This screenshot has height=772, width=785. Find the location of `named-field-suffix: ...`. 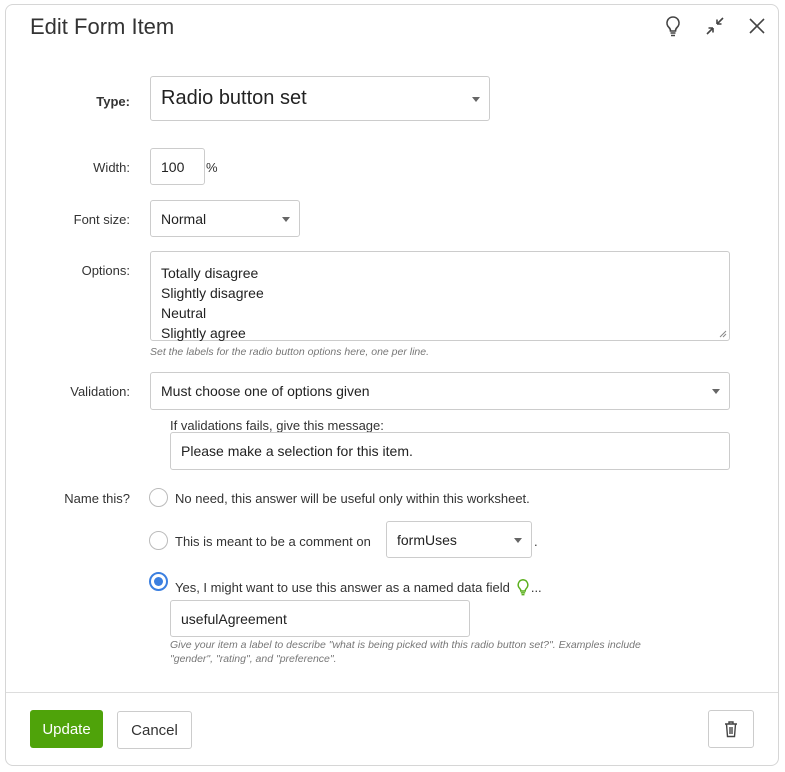

named-field-suffix: ... is located at coordinates (536, 587).